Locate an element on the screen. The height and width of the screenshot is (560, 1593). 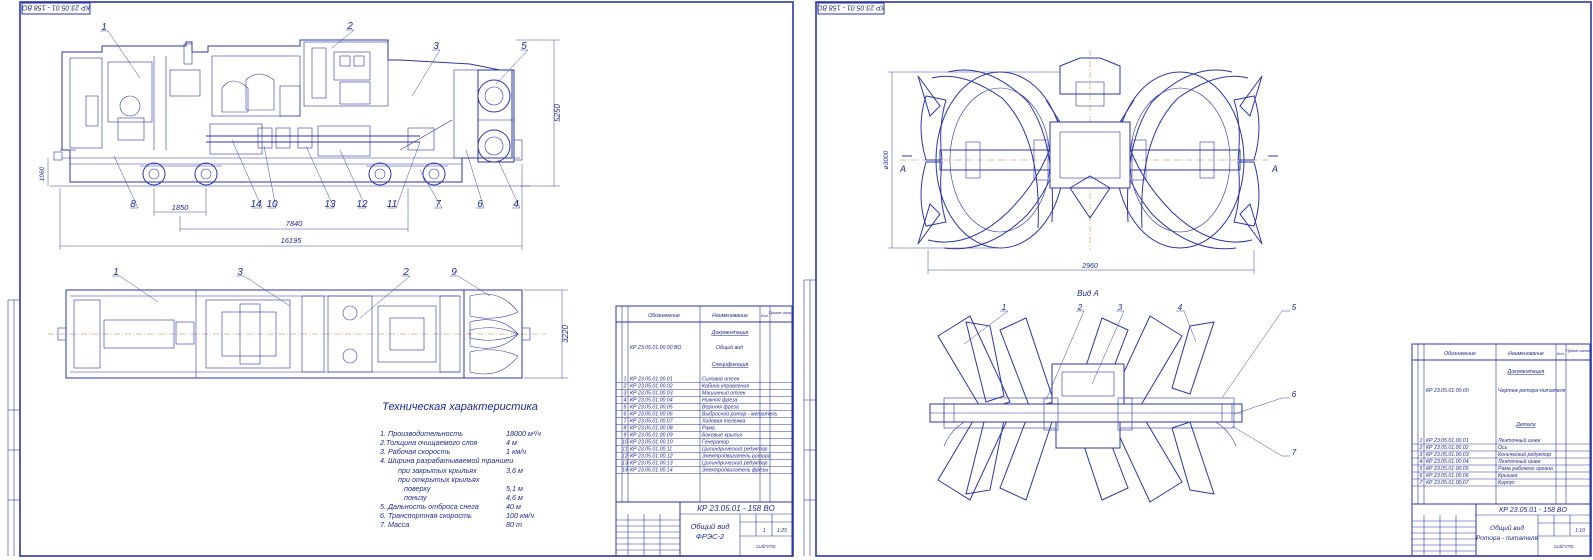
main-callout: 7 is located at coordinates (438, 204).